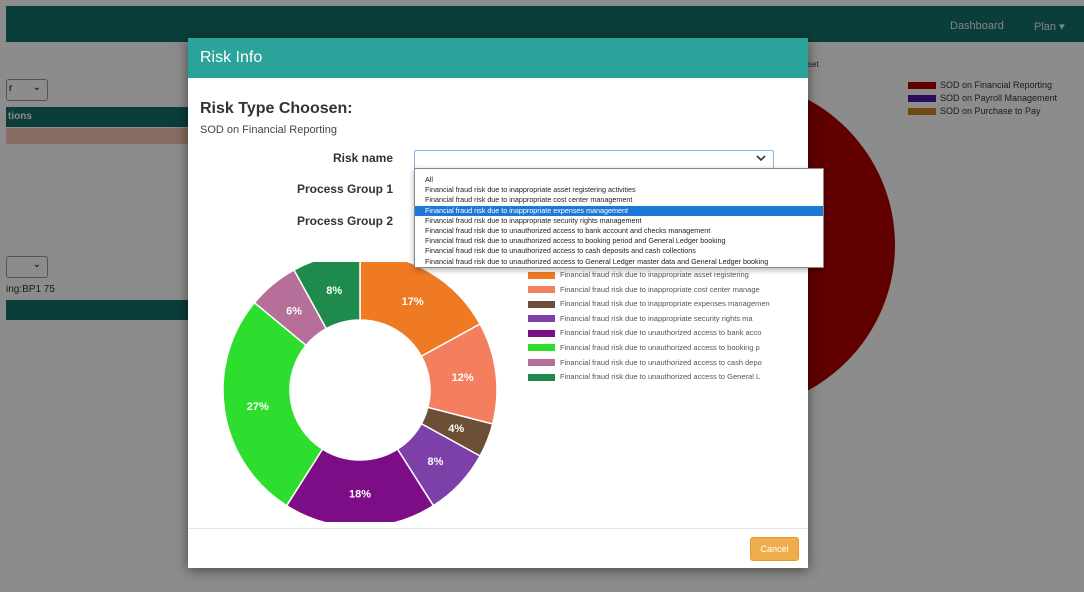  I want to click on risk-donut-chart: 17% 12% 4% 8% 18% 27% 6% 8%, so click(360, 392).